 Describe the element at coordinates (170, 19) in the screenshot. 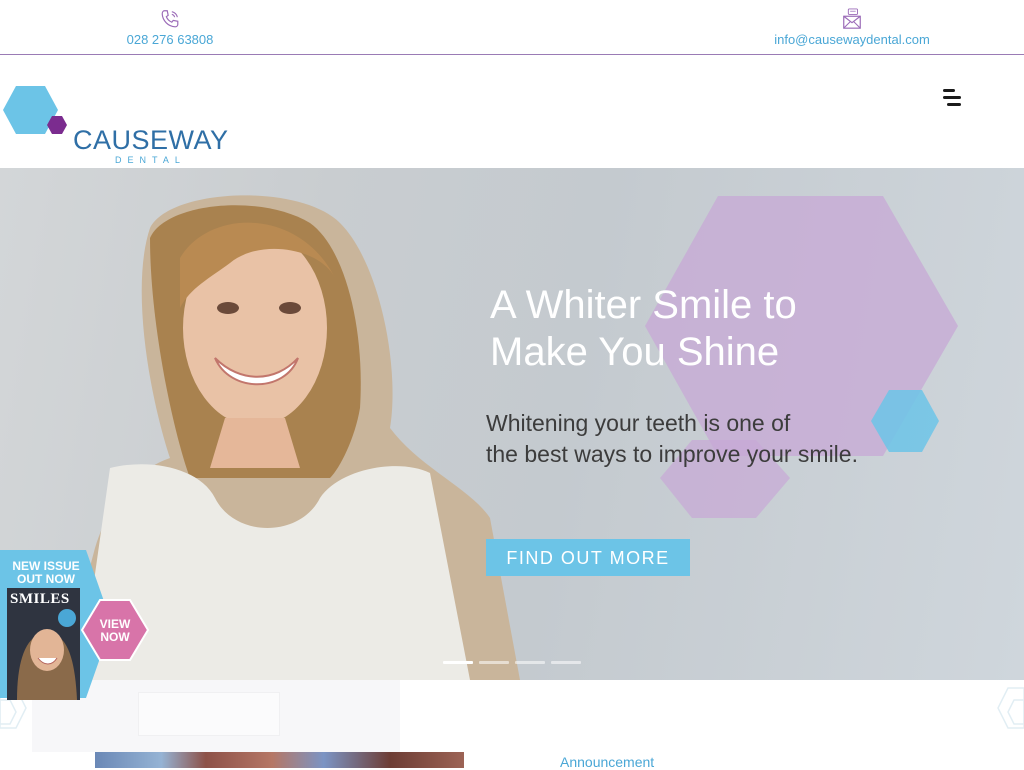

I see `phone-icon` at that location.